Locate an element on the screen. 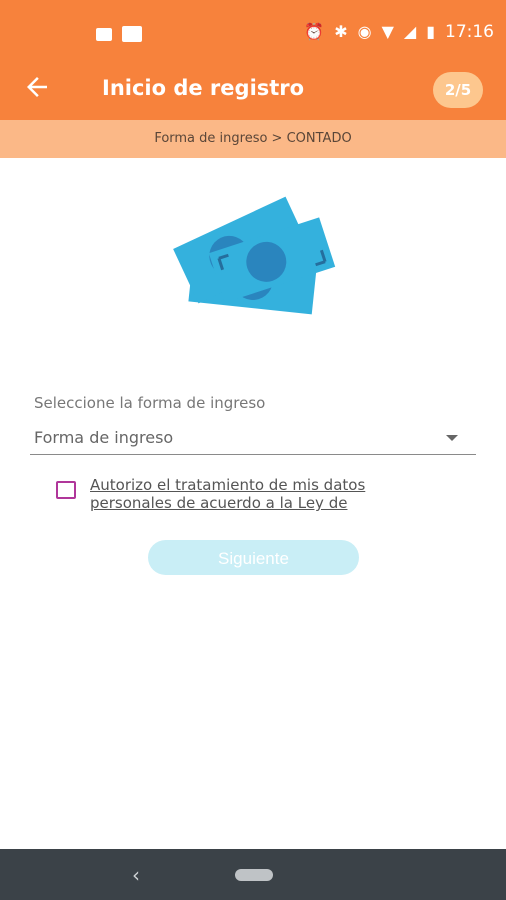 This screenshot has width=506, height=900. step-badge: 2/5 is located at coordinates (458, 90).